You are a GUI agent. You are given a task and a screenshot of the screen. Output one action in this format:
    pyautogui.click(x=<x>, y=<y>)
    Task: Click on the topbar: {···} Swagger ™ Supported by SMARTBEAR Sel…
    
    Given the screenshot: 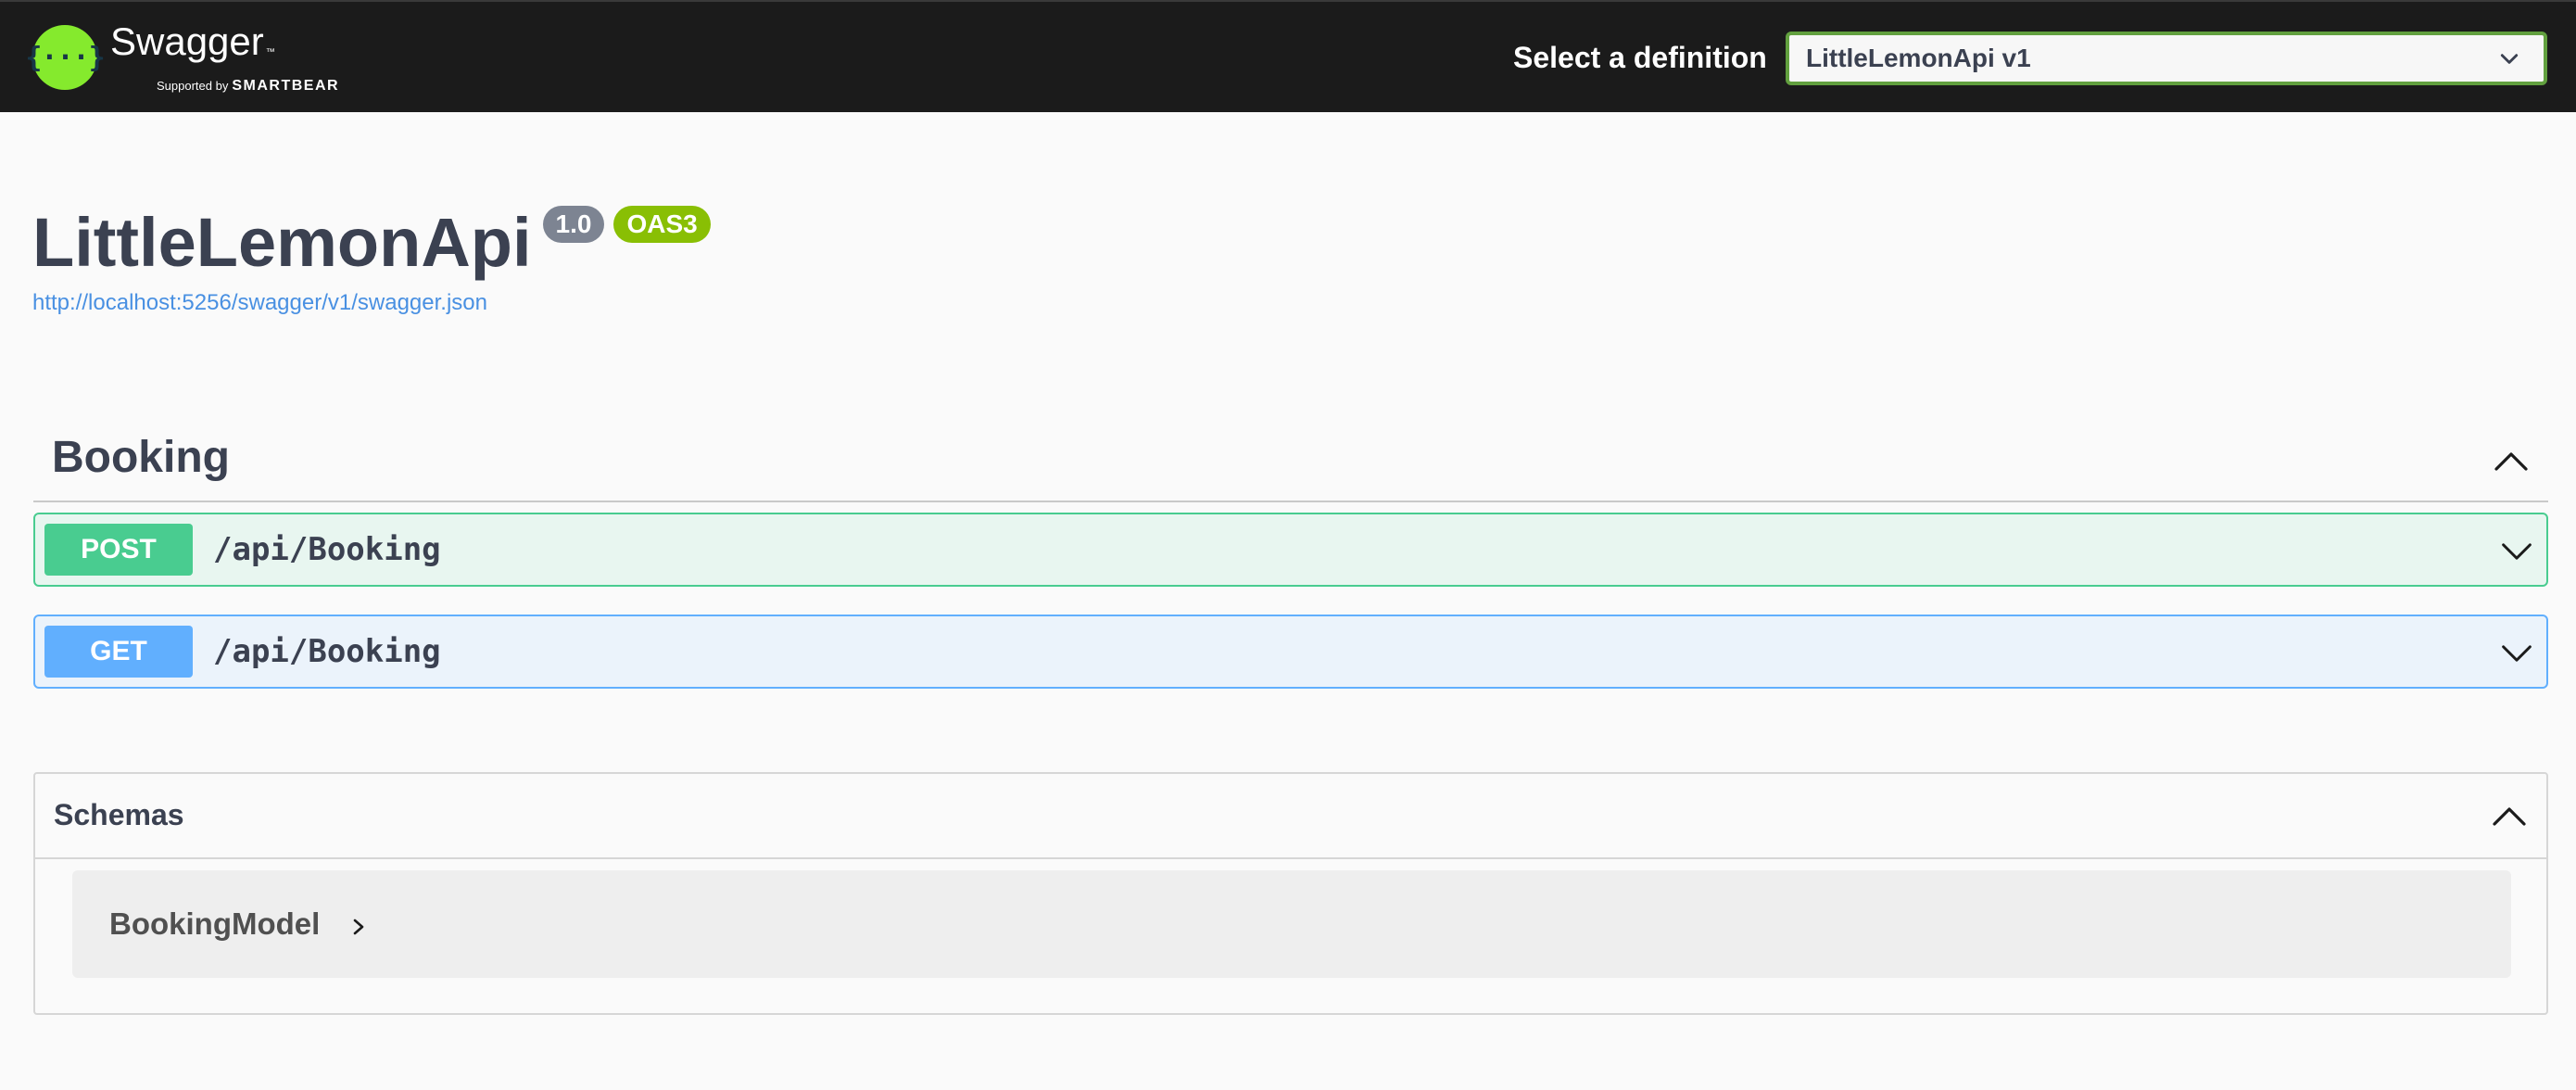 What is the action you would take?
    pyautogui.click(x=1288, y=56)
    